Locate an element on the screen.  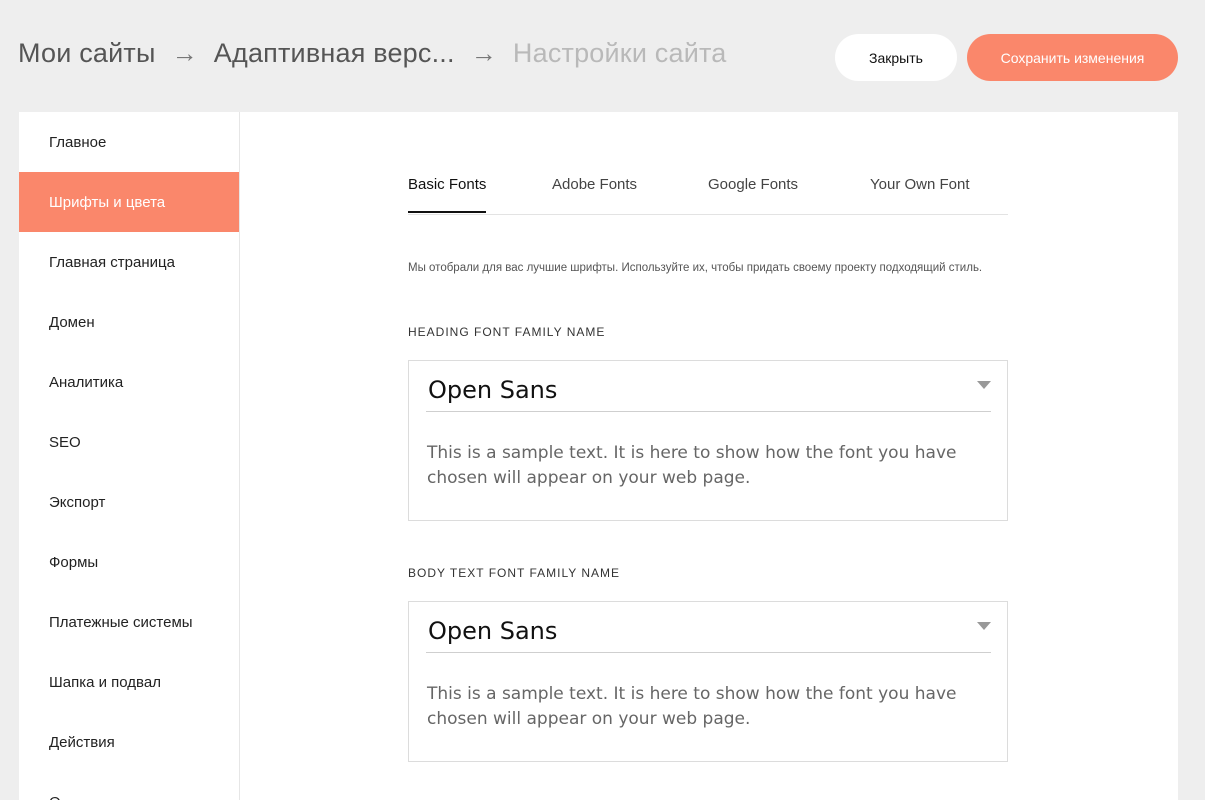
save-changes-button: Сохранить изменения is located at coordinates (1072, 57).